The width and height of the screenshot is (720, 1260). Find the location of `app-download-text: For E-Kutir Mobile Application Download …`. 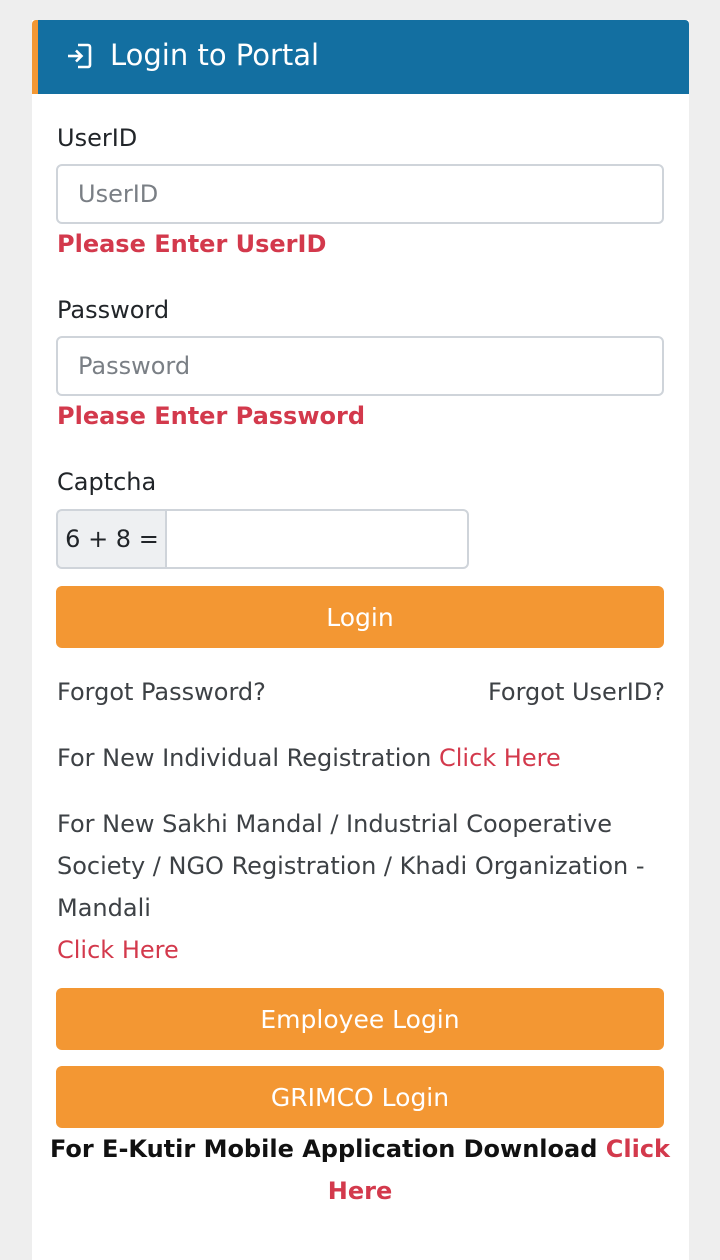

app-download-text: For E-Kutir Mobile Application Download … is located at coordinates (360, 1170).